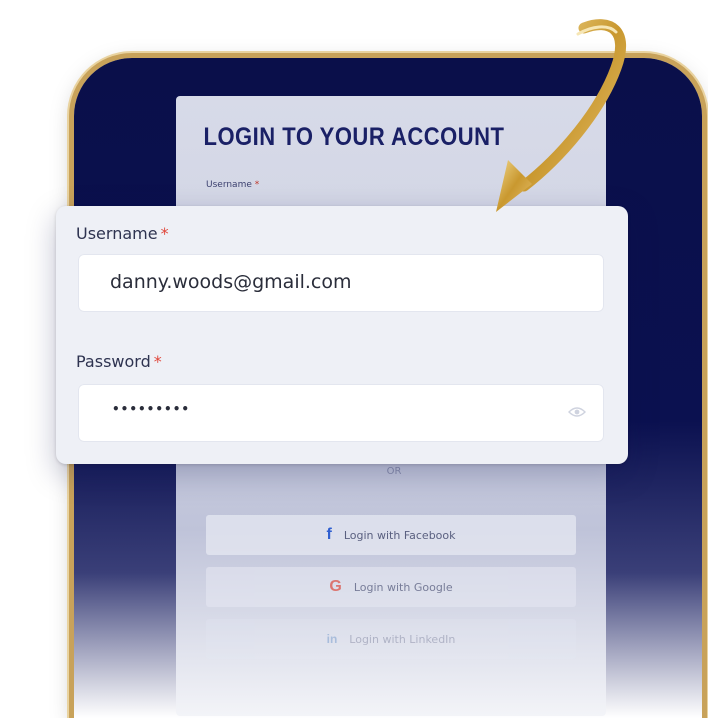 The image size is (708, 718). Describe the element at coordinates (117, 233) in the screenshot. I see `username-label-text: Username` at that location.